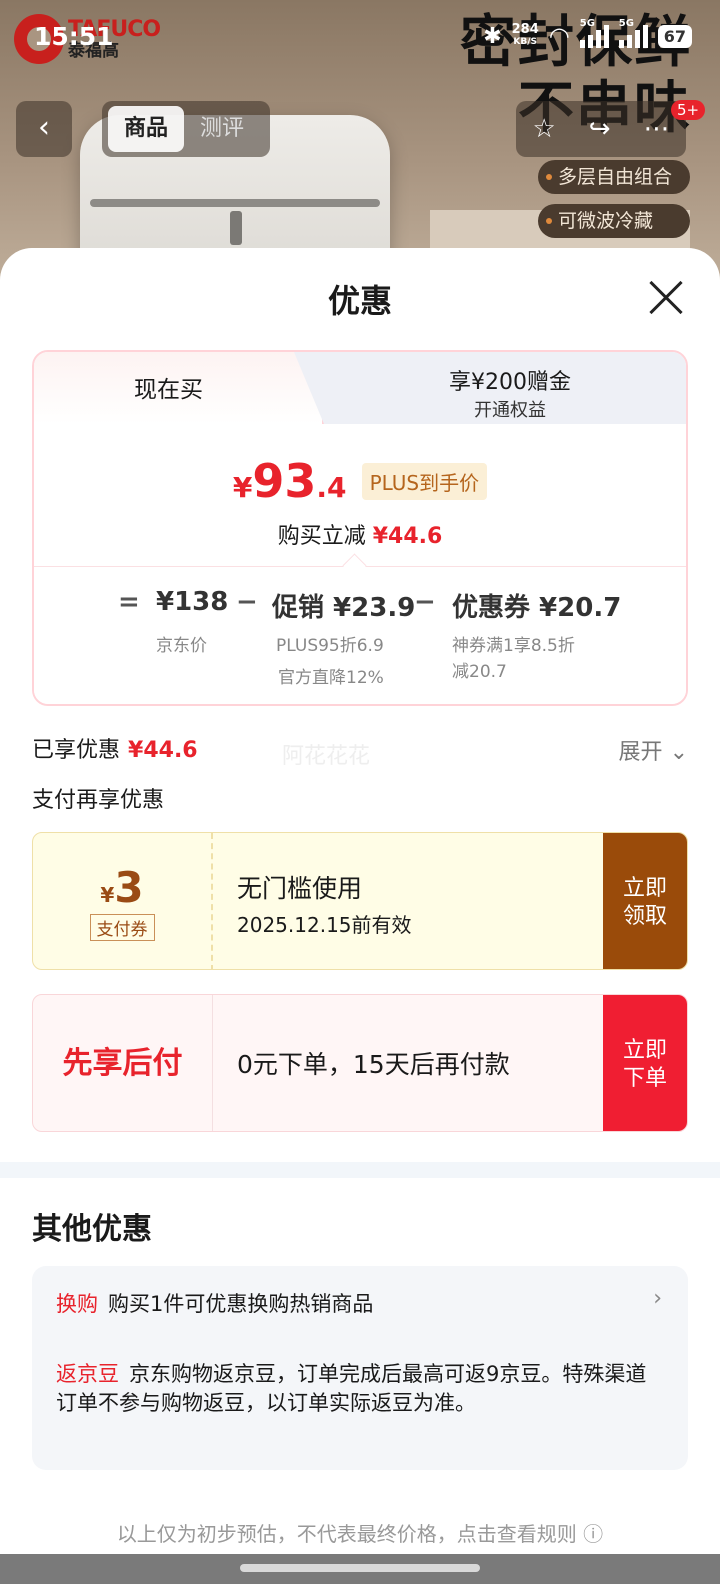 Image resolution: width=720 pixels, height=1584 pixels. I want to click on saved-amount: ¥44.6, so click(163, 750).